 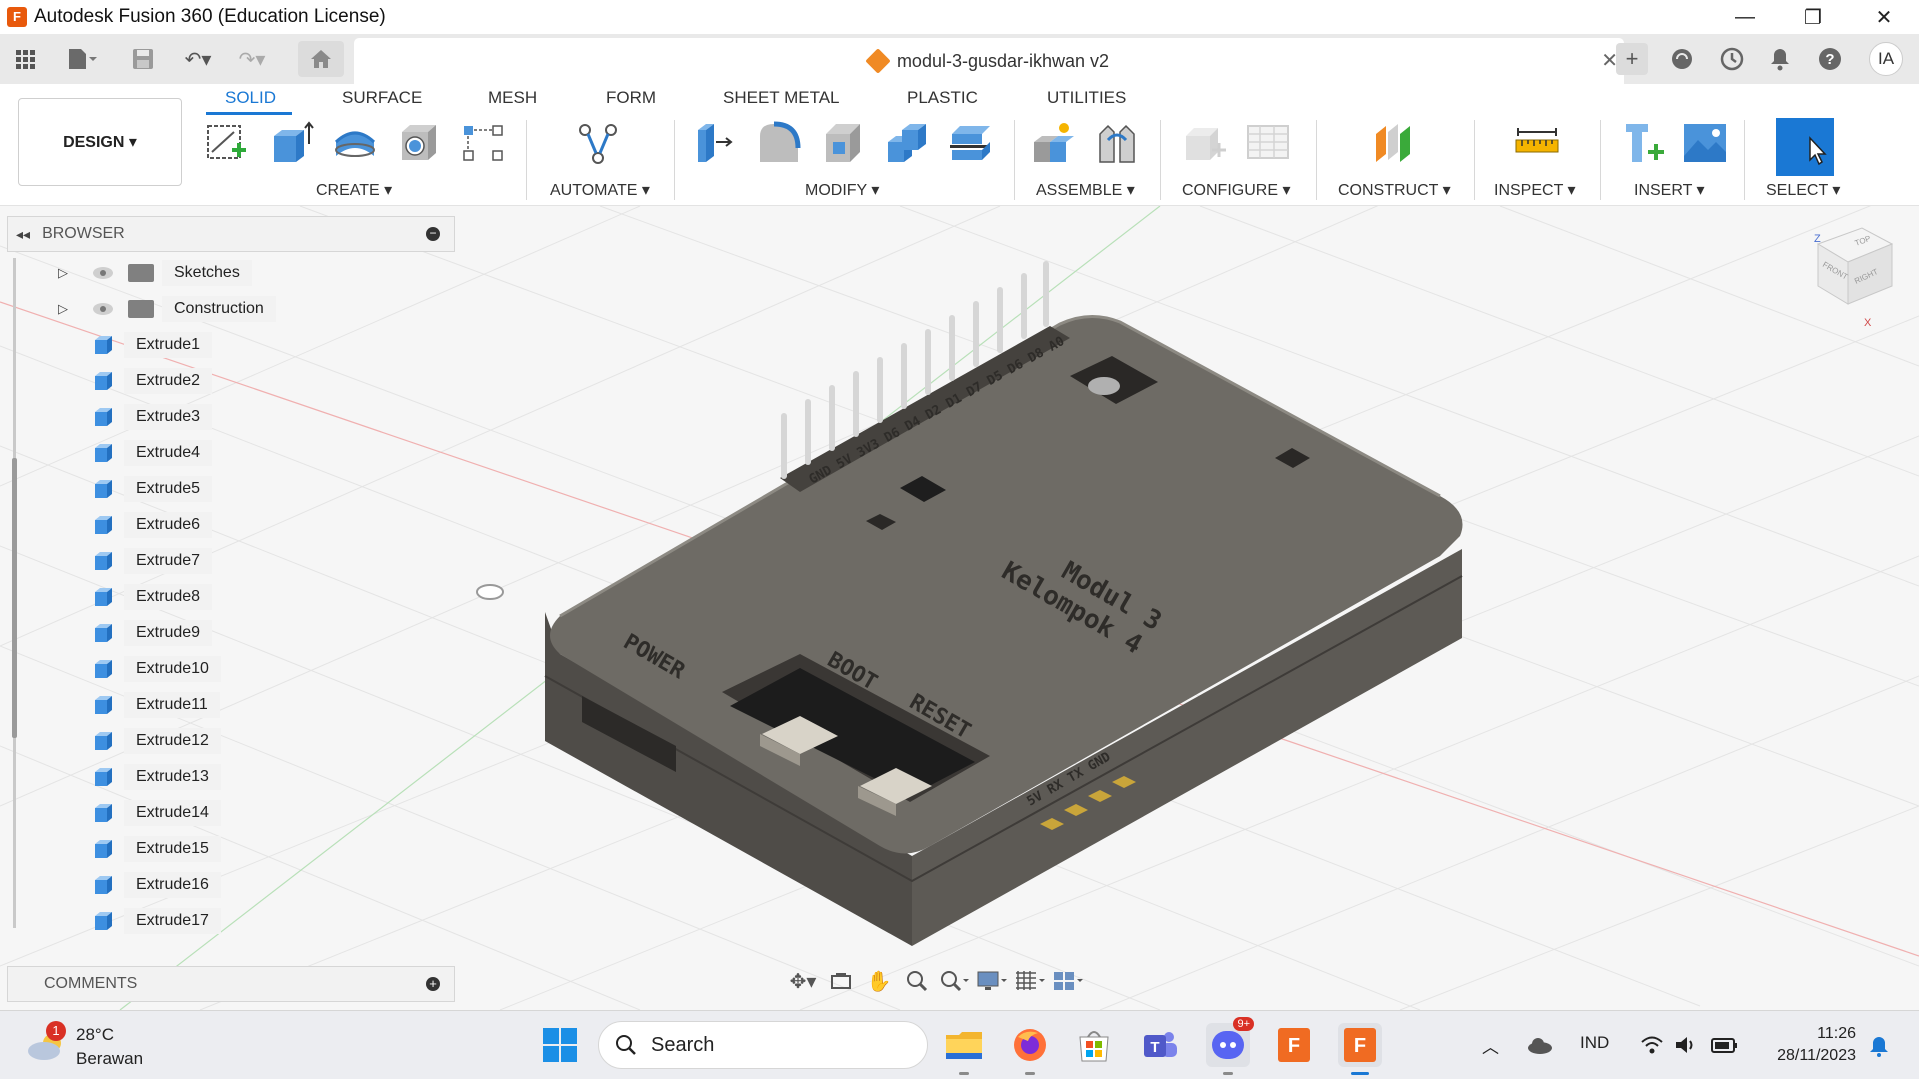 What do you see at coordinates (1205, 143) in the screenshot?
I see `configure-body-icon` at bounding box center [1205, 143].